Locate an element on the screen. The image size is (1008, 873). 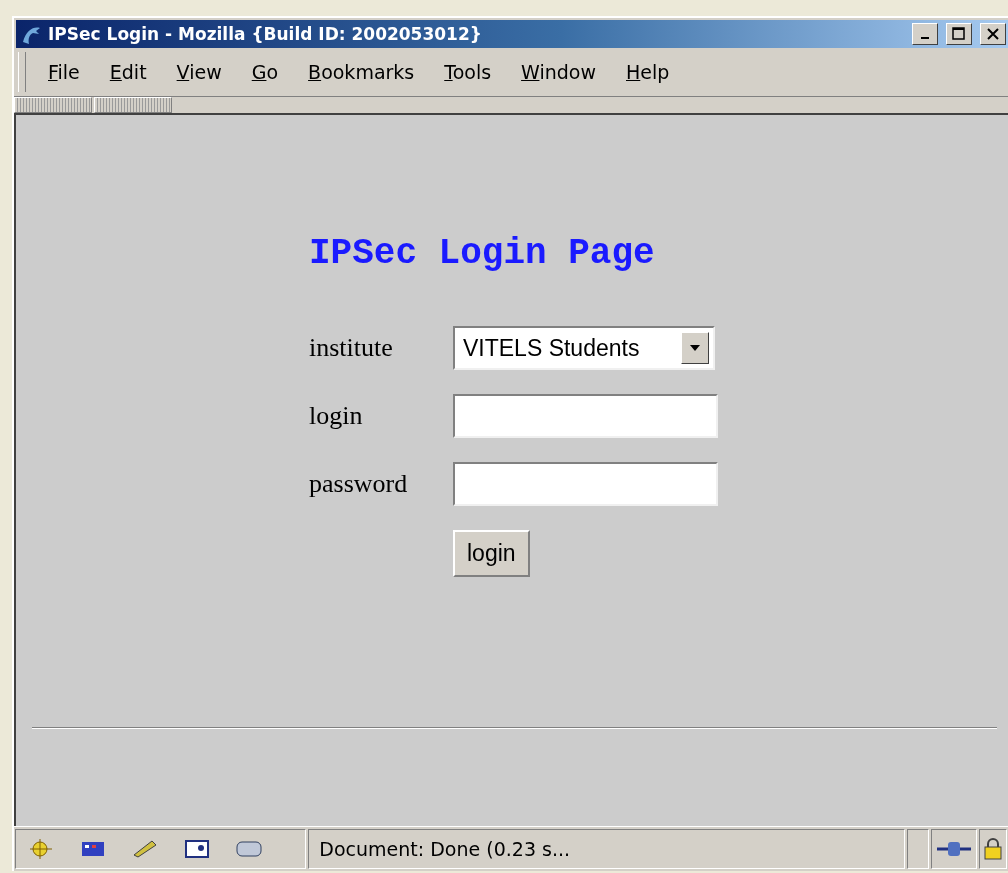
field-label: login is located at coordinates (336, 416).